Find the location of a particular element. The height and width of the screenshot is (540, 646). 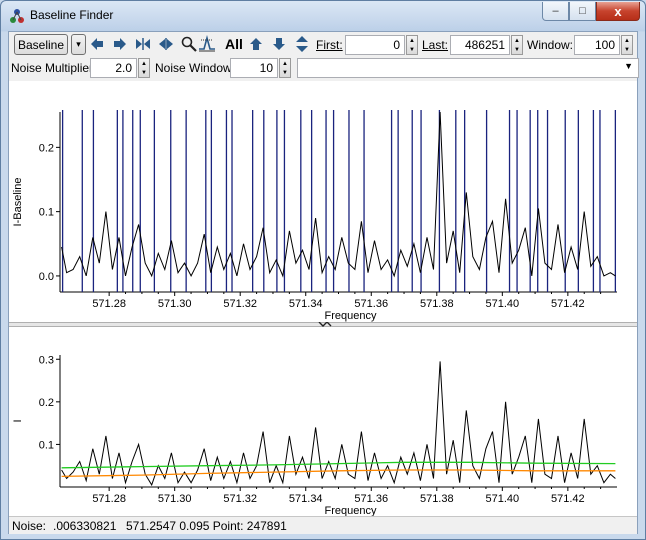

noise-window-label: Noise Window: is located at coordinates (195, 68).